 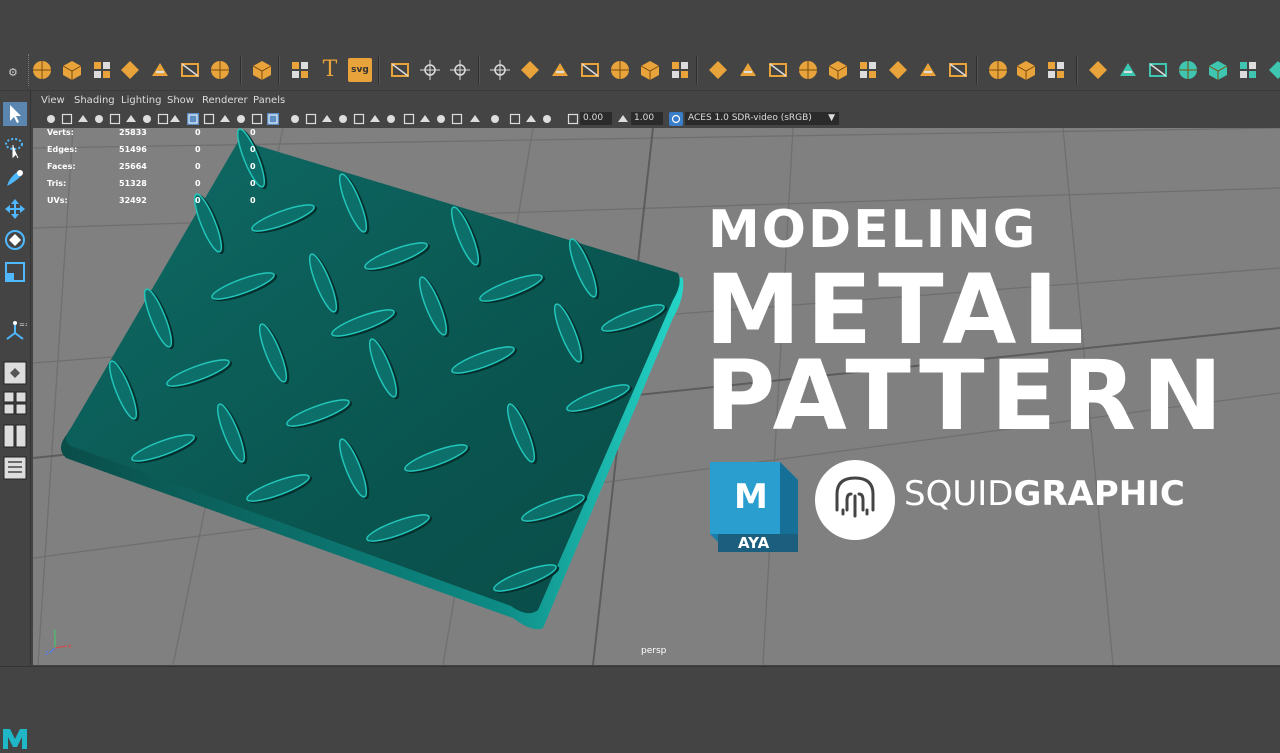 What do you see at coordinates (15, 272) in the screenshot?
I see `scale-tool-icon` at bounding box center [15, 272].